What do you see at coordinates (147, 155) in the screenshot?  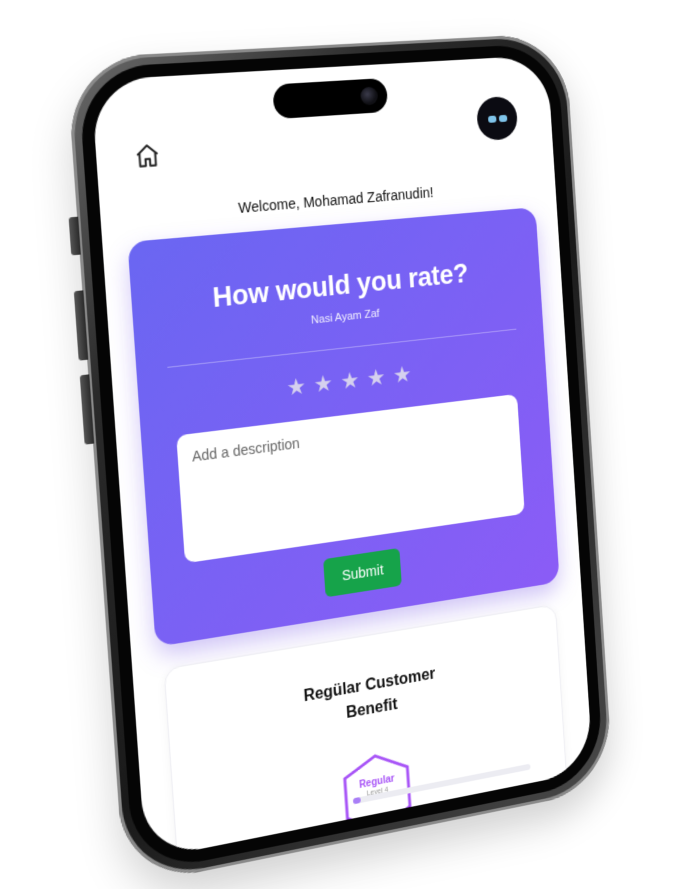 I see `home-icon` at bounding box center [147, 155].